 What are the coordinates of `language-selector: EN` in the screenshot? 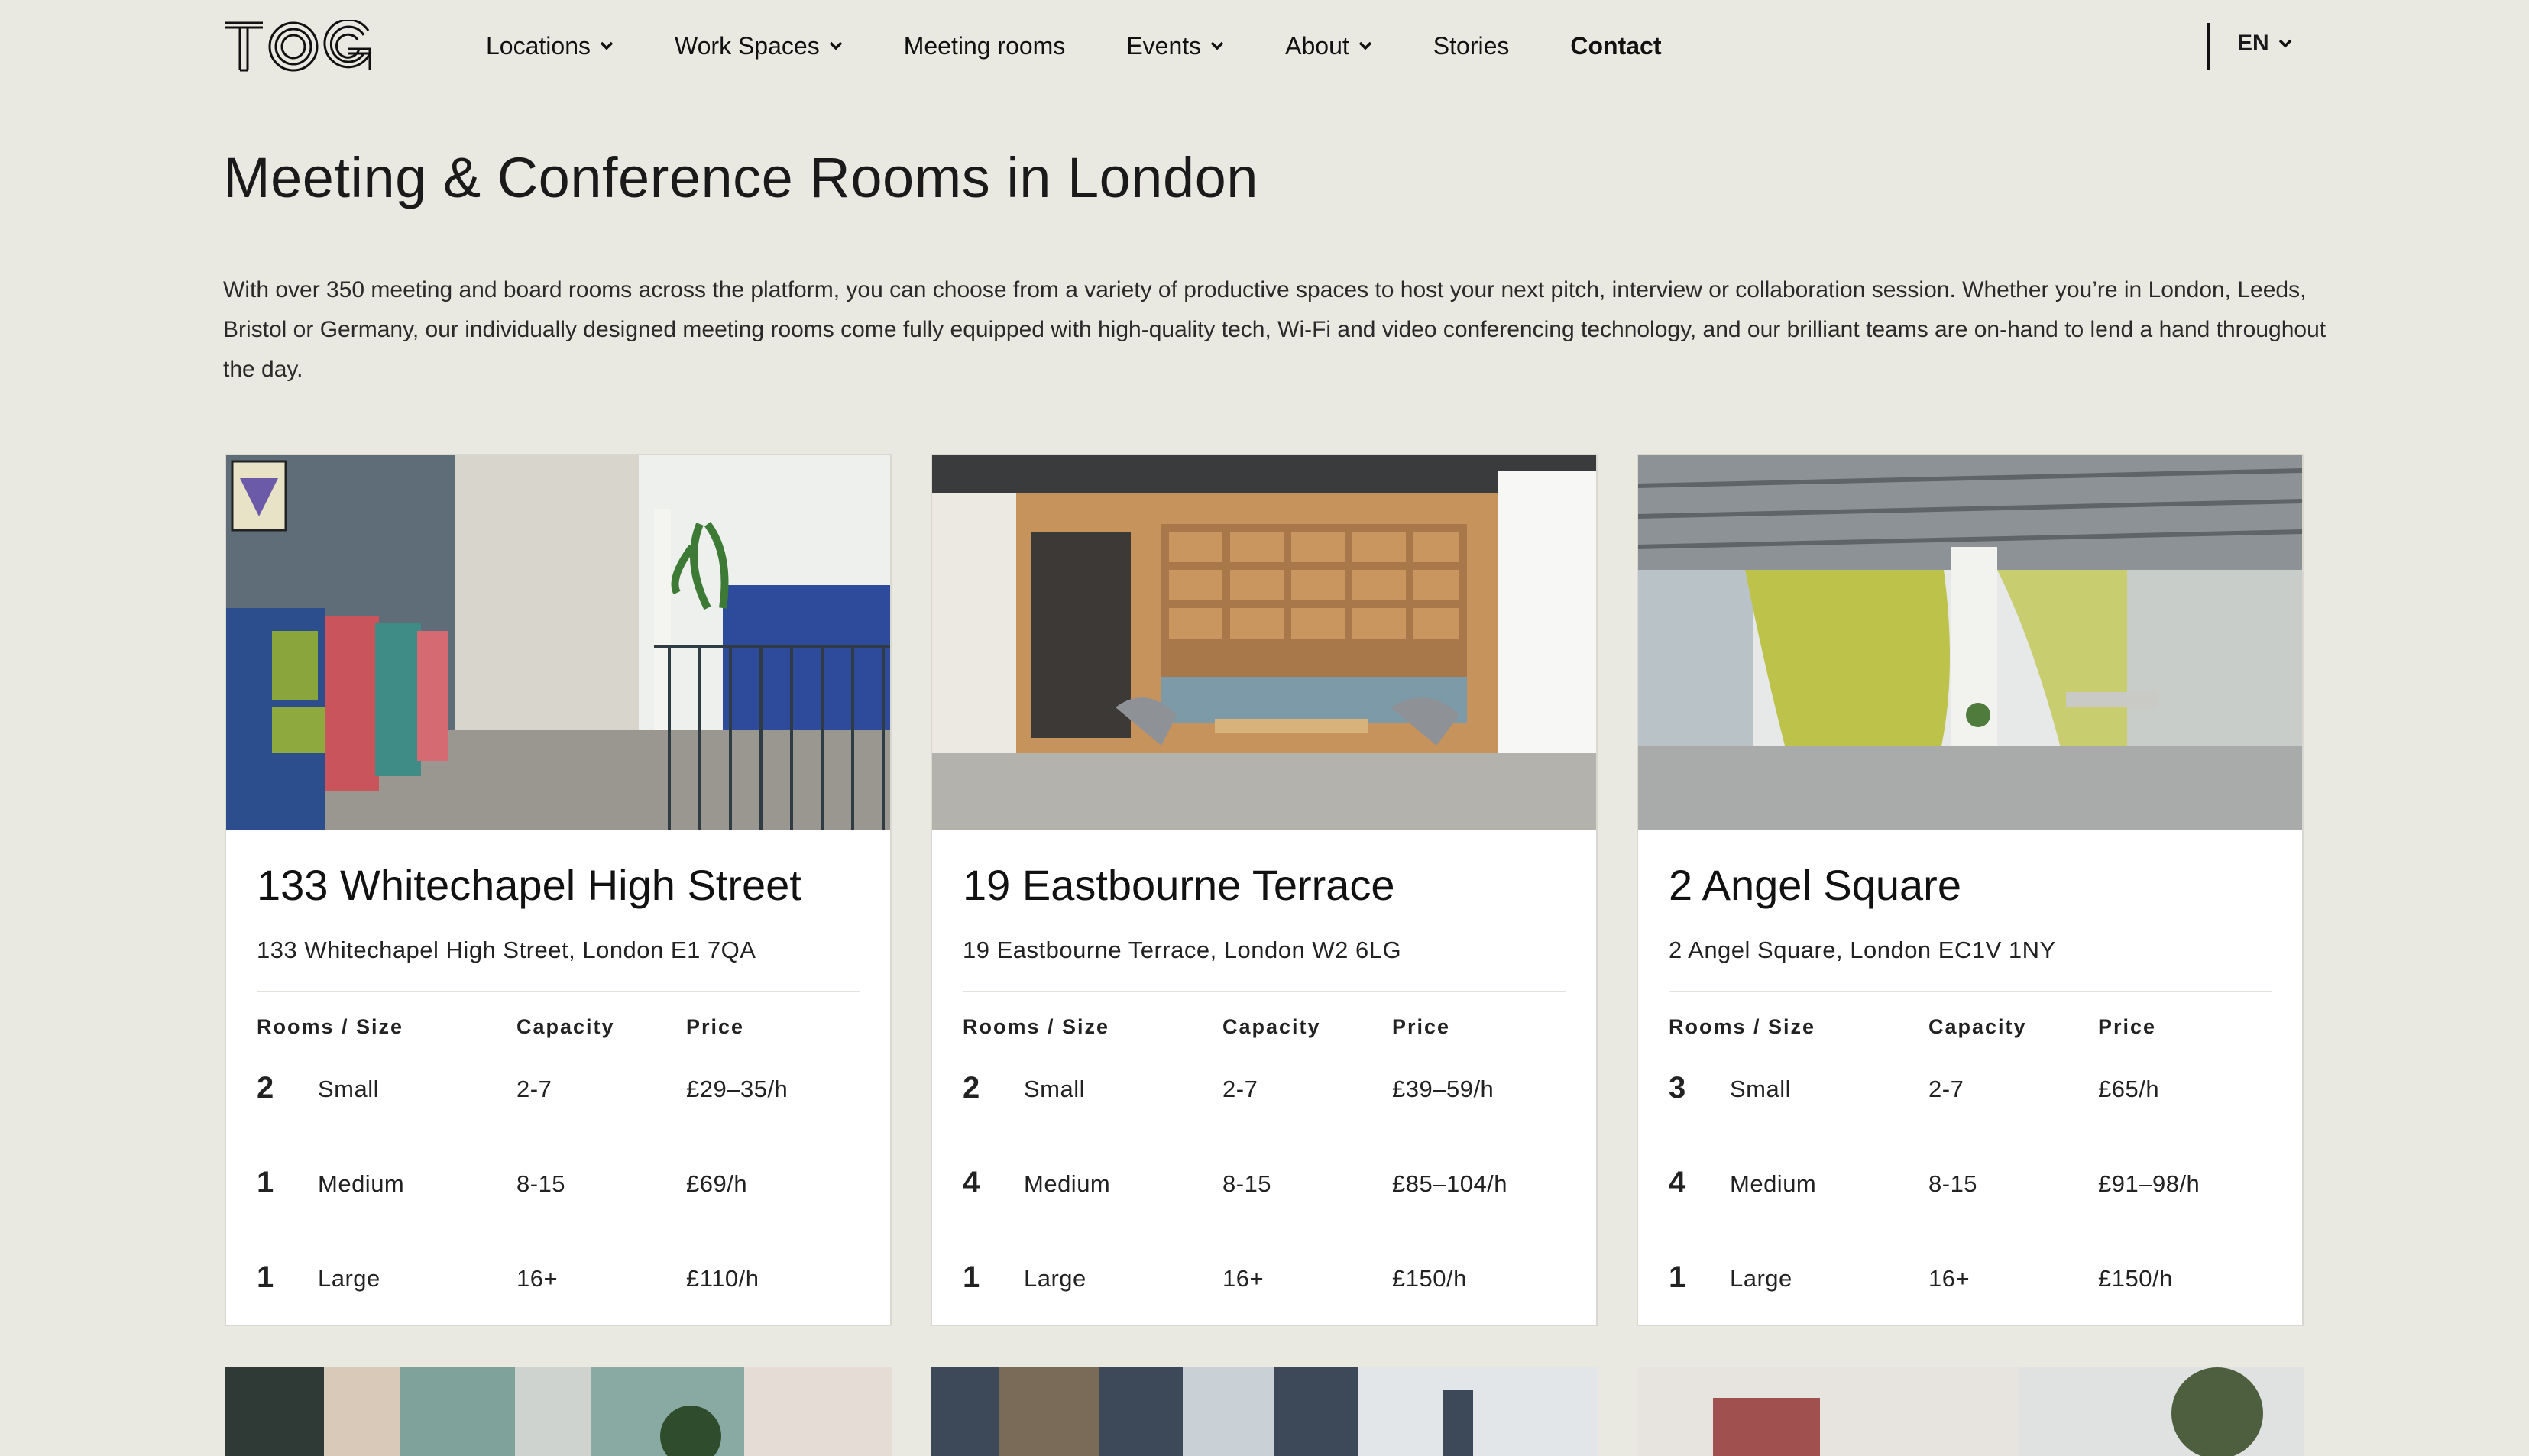 It's located at (2264, 44).